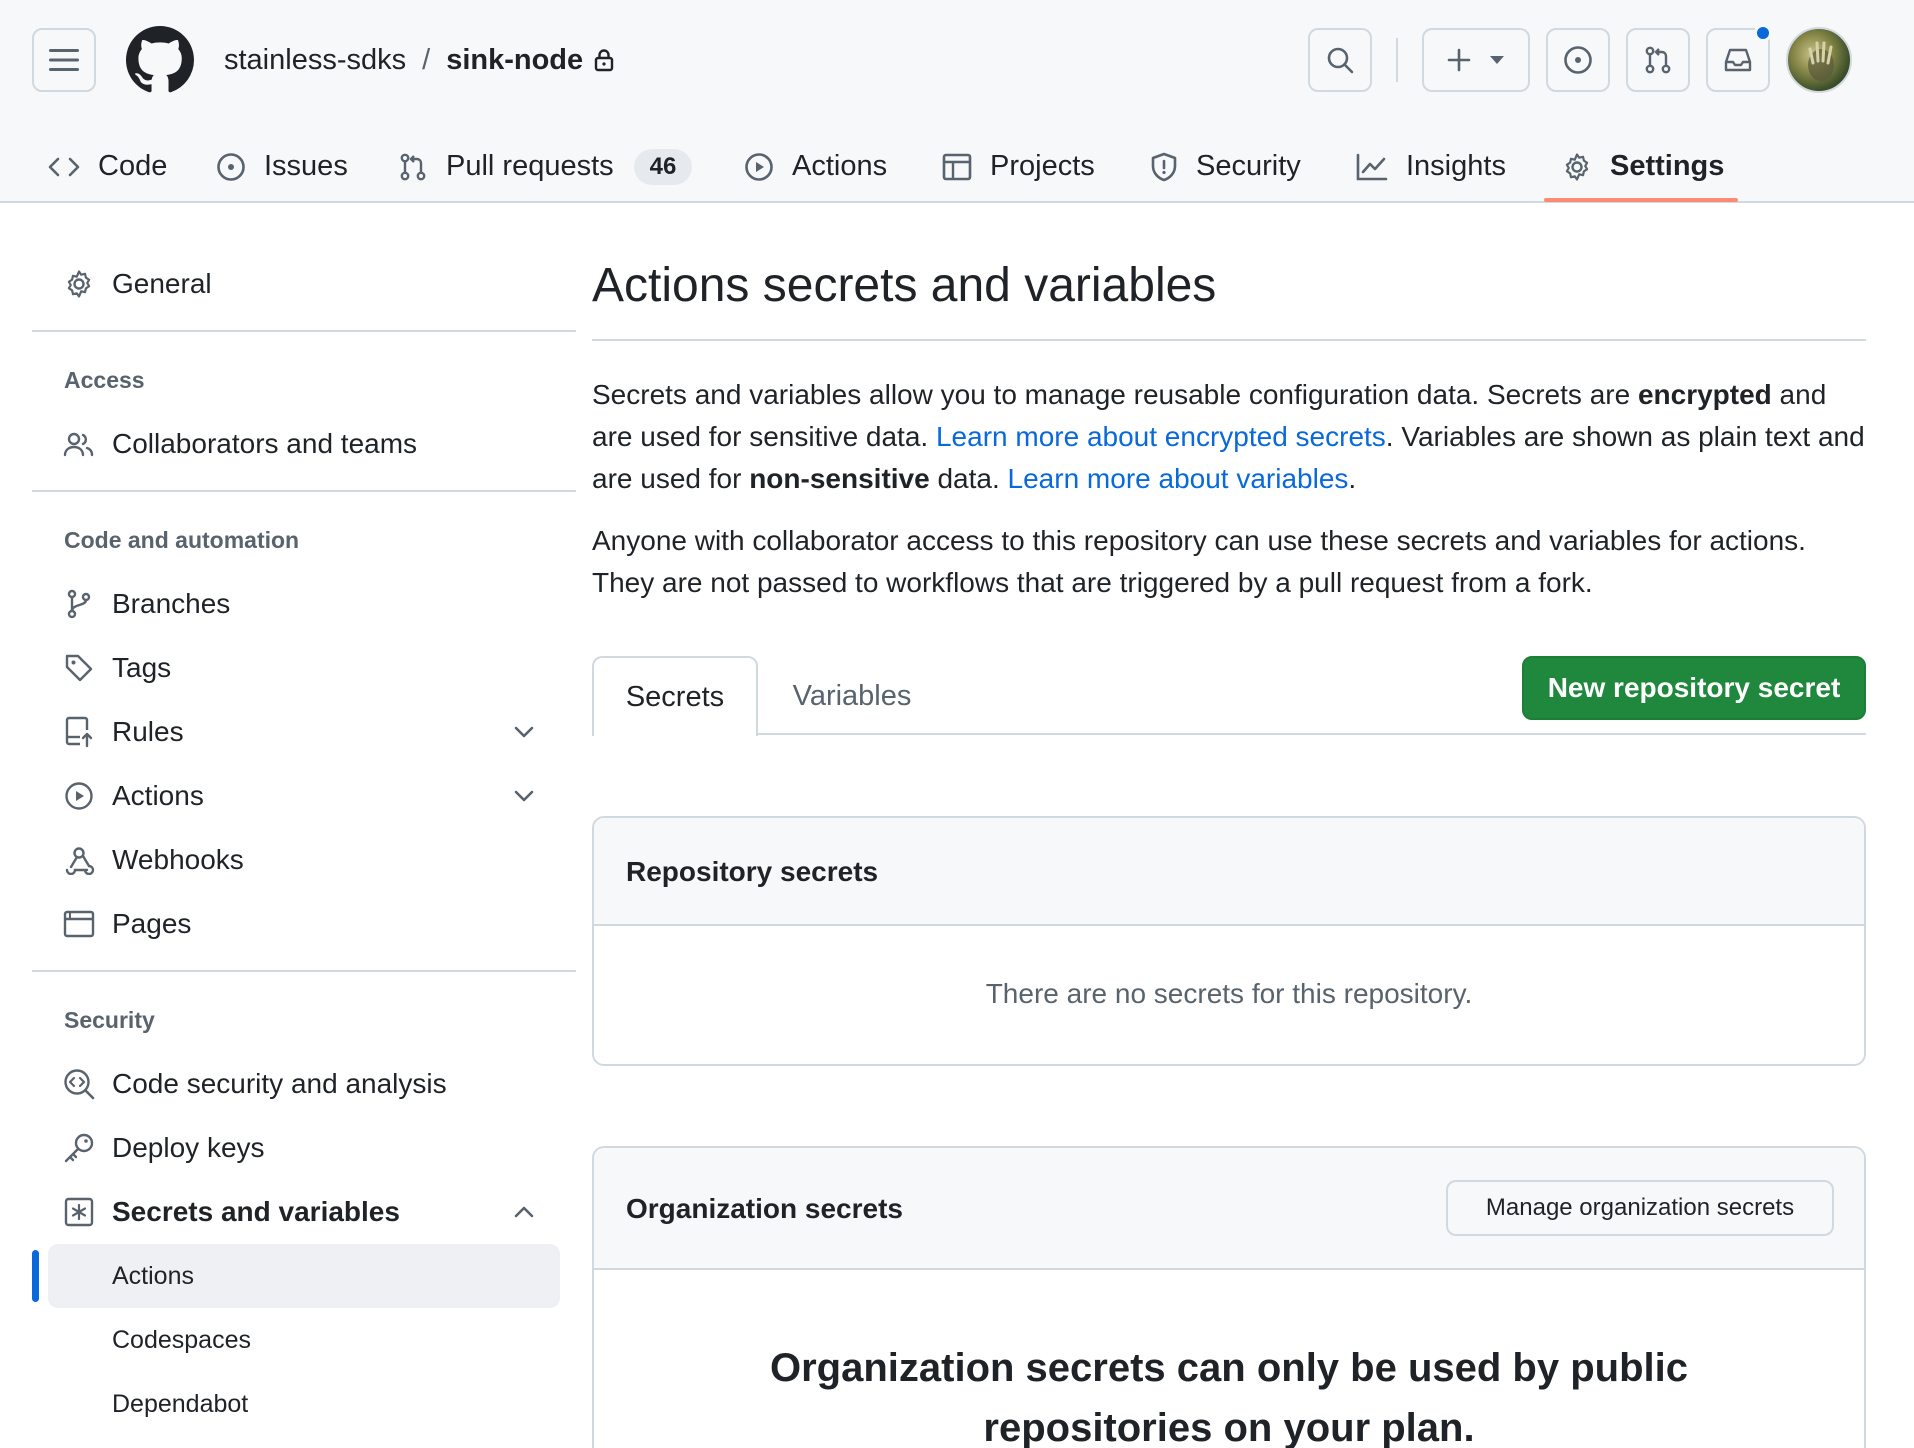 The image size is (1914, 1448). Describe the element at coordinates (171, 603) in the screenshot. I see `sidebar-item-label: Branches` at that location.